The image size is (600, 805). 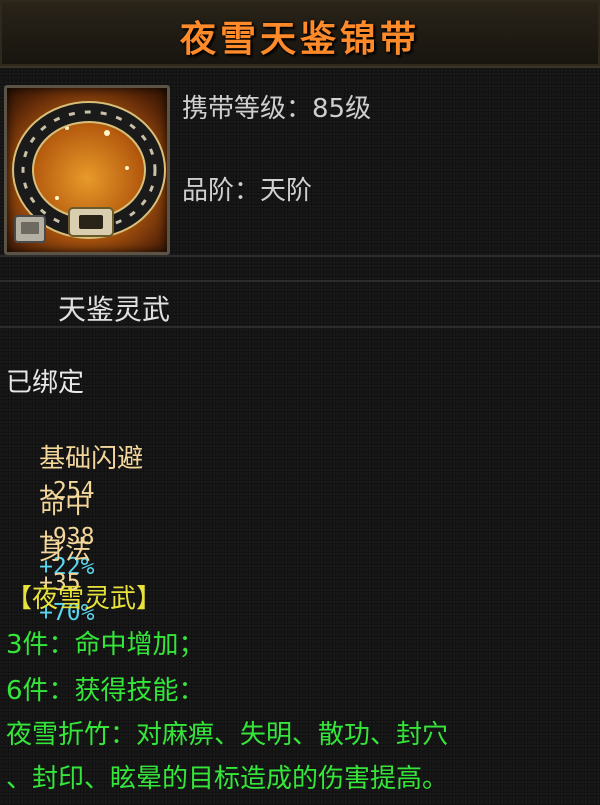 What do you see at coordinates (45, 383) in the screenshot?
I see `bind-status: 已绑定` at bounding box center [45, 383].